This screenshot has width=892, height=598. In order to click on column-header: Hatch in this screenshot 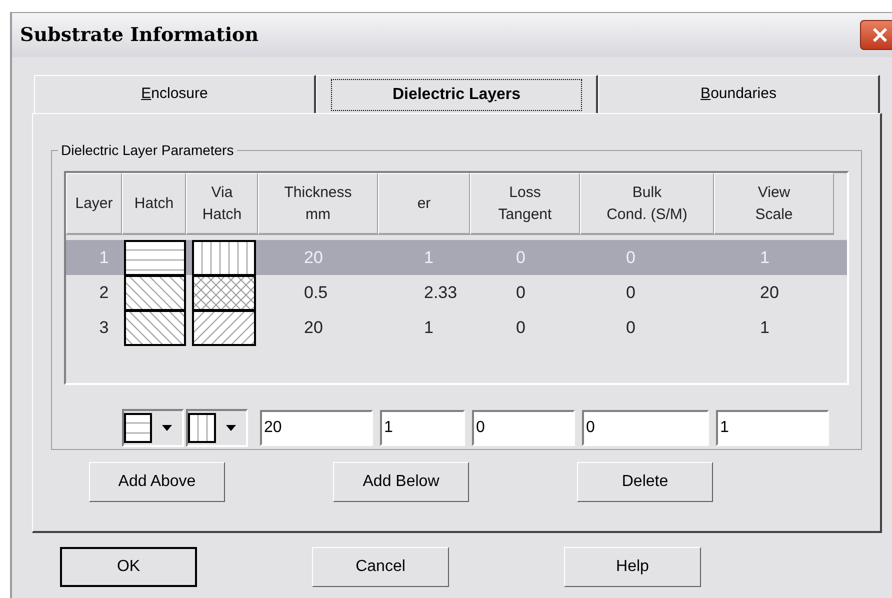, I will do `click(154, 204)`.